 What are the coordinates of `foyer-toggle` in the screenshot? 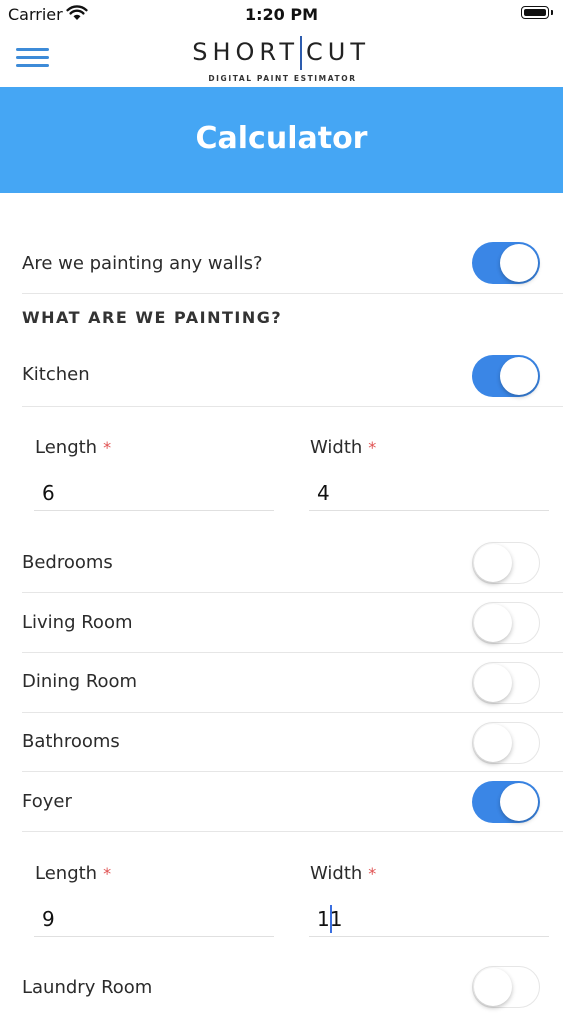 It's located at (506, 802).